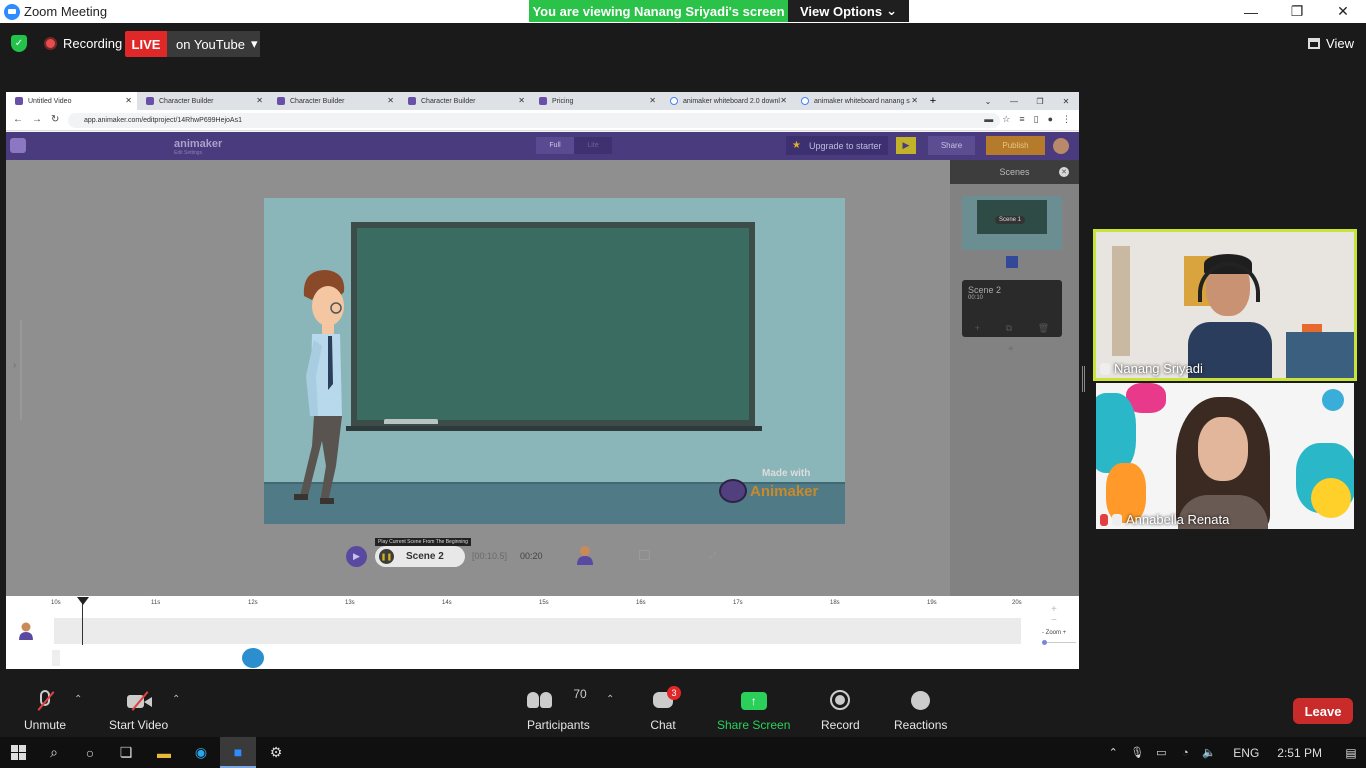 This screenshot has width=1366, height=768. I want to click on sidepanel-icon: ▯, so click(1036, 119).